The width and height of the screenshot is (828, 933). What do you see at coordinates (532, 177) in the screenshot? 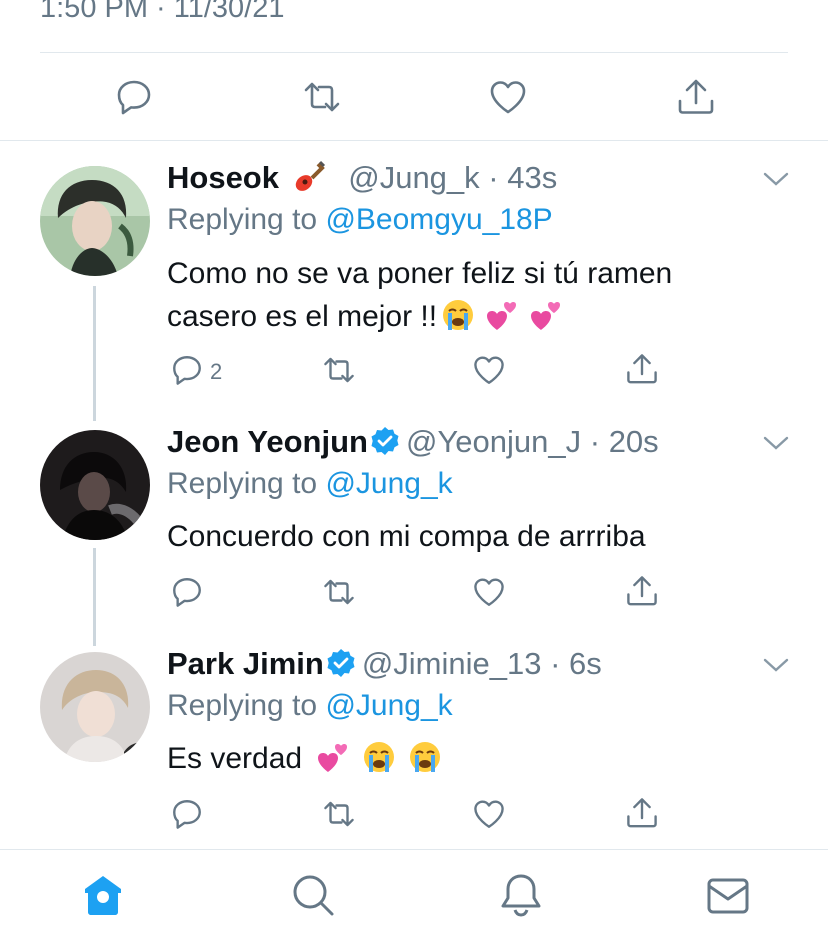
I see `reply-time: 43s` at bounding box center [532, 177].